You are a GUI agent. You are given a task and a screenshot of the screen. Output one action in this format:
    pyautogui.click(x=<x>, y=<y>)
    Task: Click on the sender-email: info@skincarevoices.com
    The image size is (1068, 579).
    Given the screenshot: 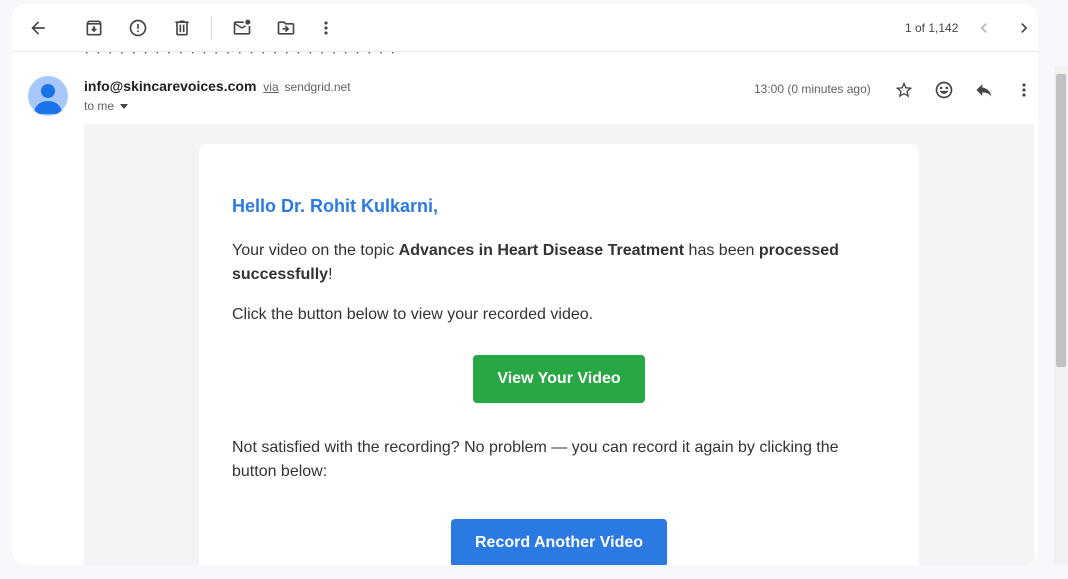 What is the action you would take?
    pyautogui.click(x=170, y=86)
    